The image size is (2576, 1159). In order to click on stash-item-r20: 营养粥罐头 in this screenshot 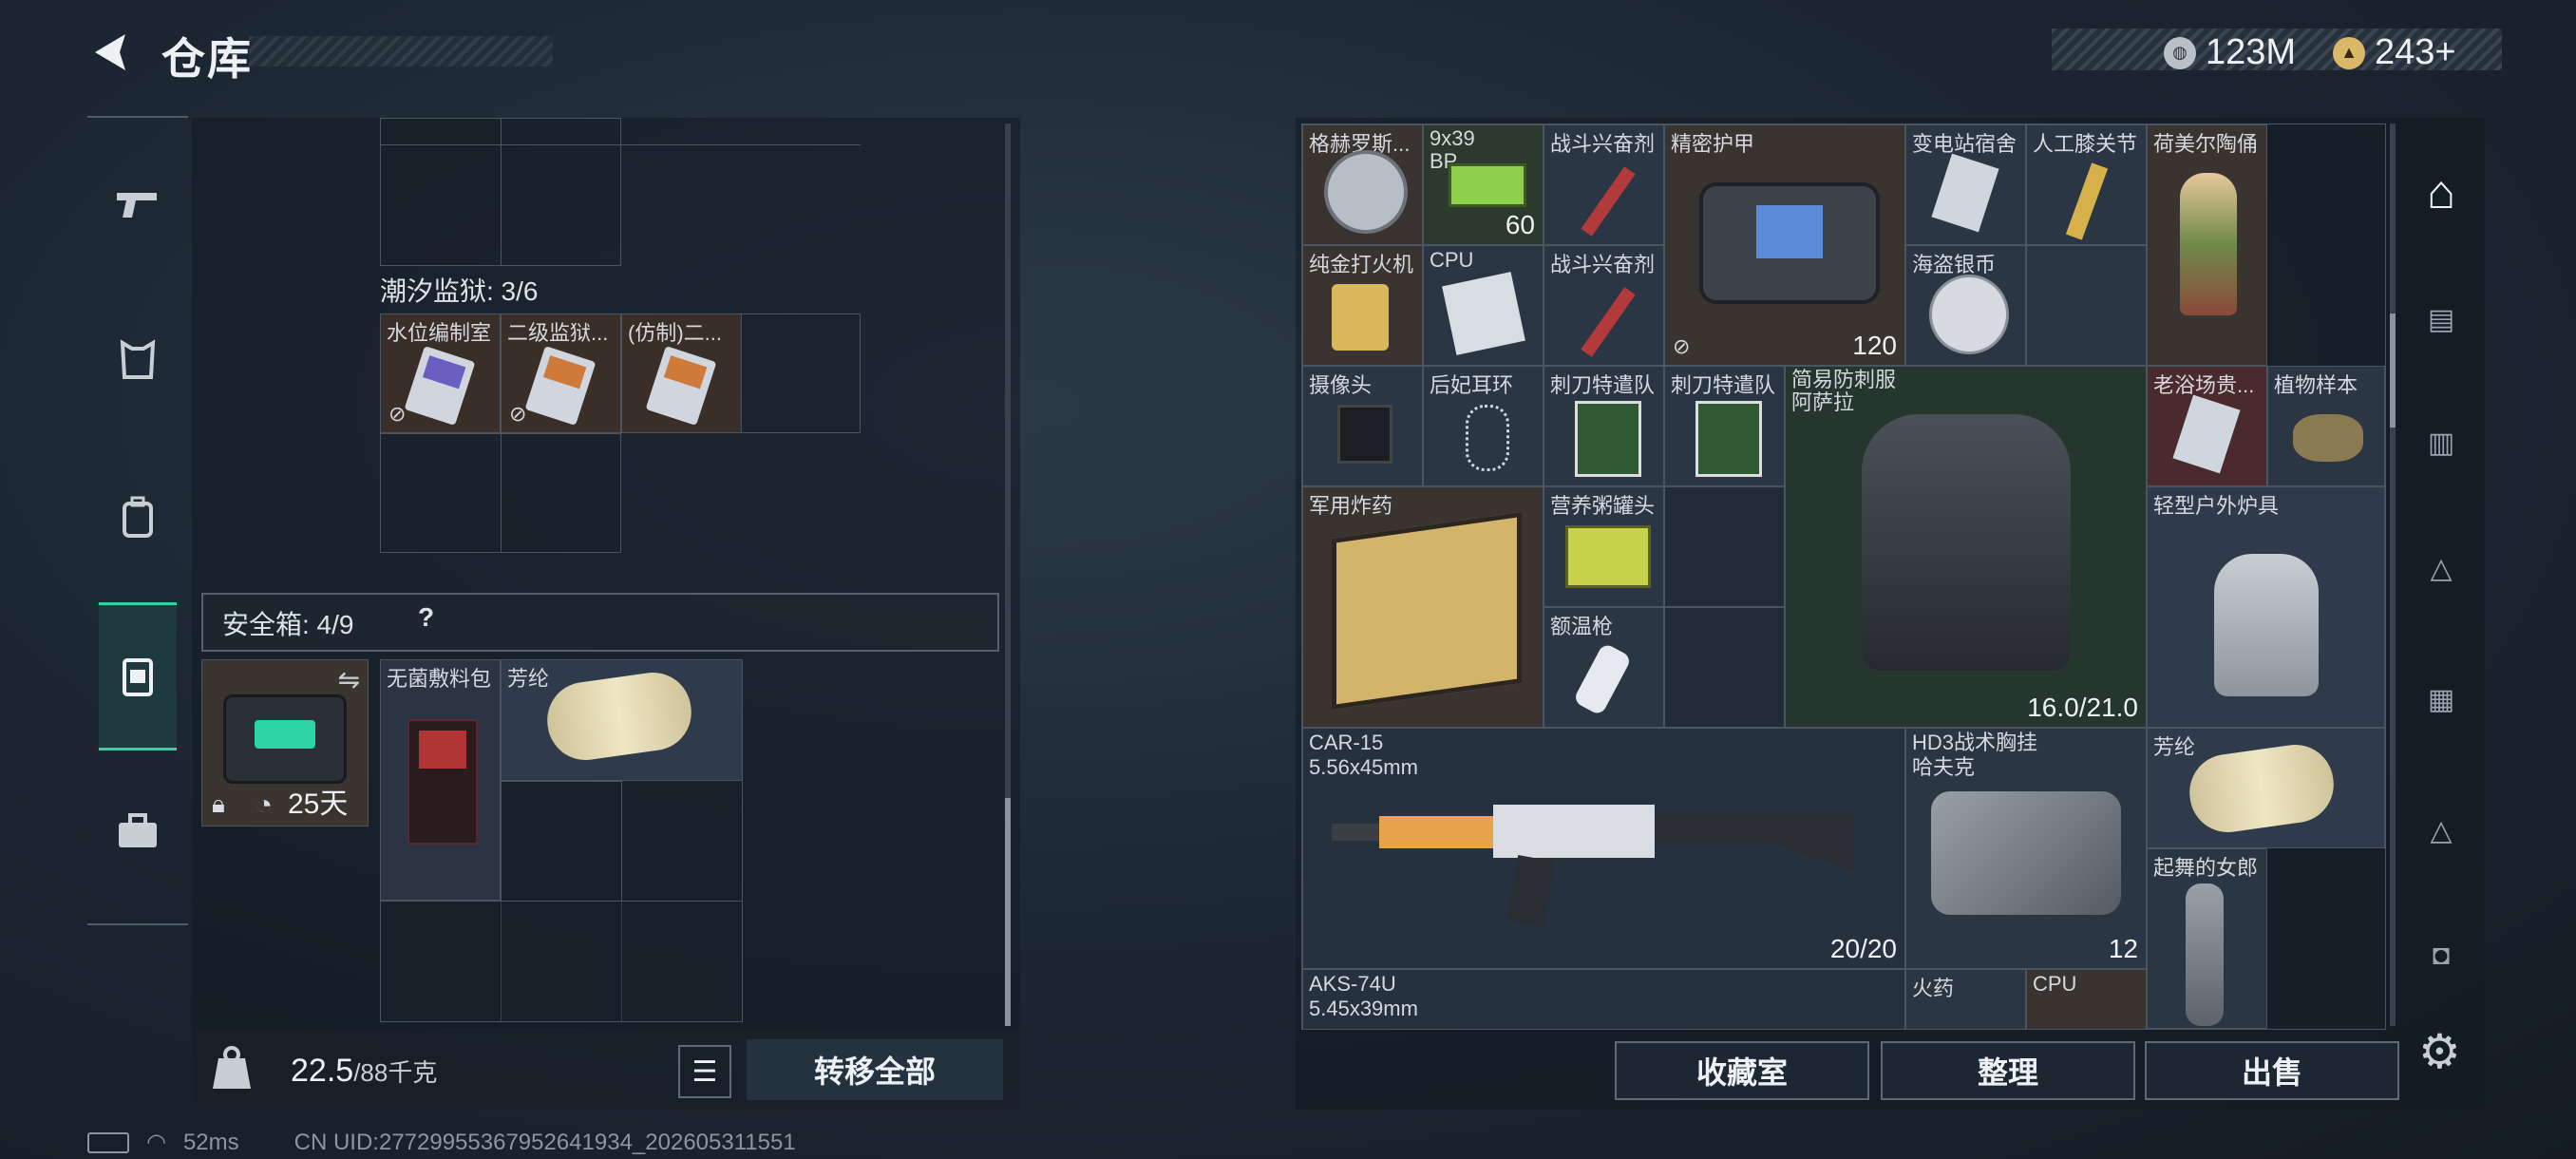, I will do `click(1604, 546)`.